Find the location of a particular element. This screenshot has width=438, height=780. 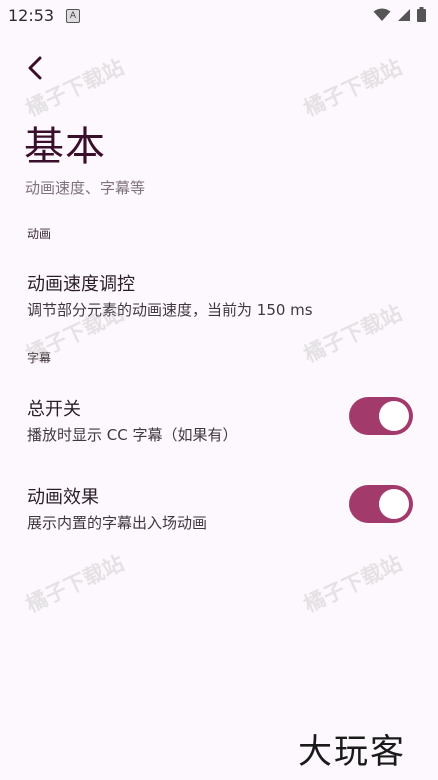

battery-icon is located at coordinates (421, 14).